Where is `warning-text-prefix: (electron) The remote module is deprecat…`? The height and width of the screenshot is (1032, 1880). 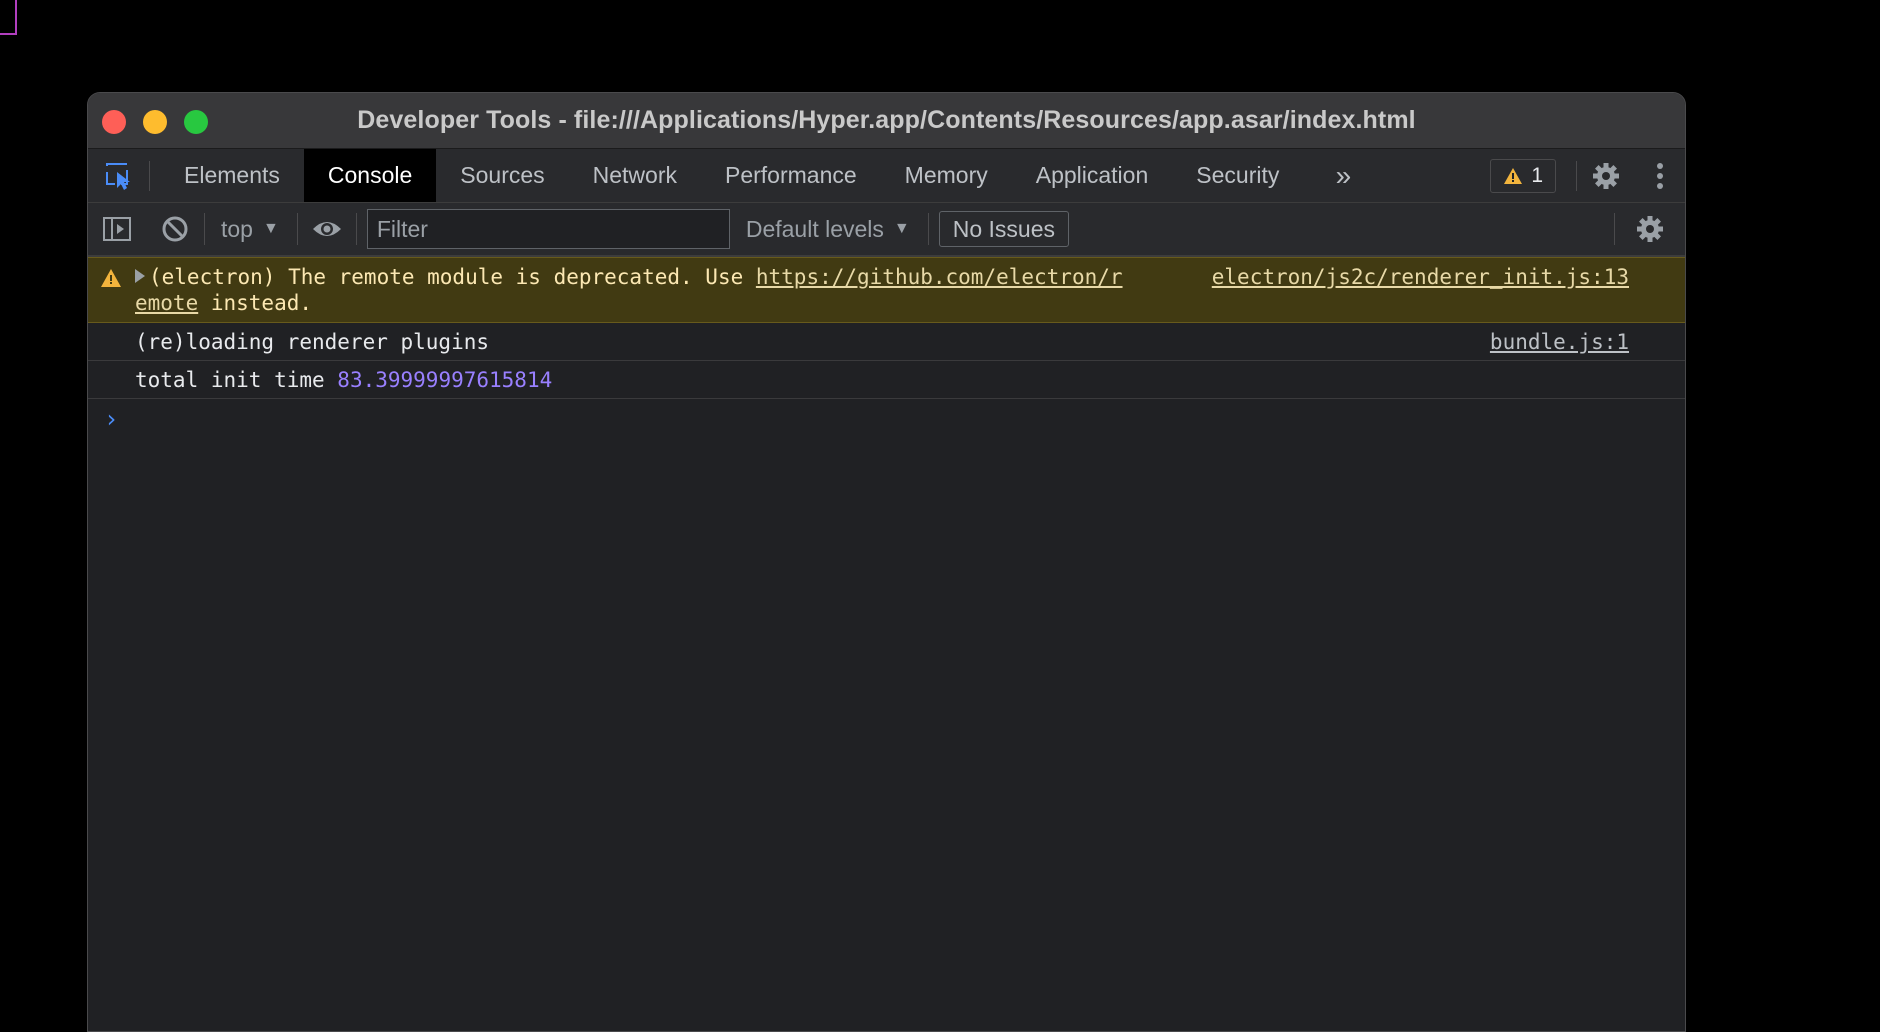
warning-text-prefix: (electron) The remote module is deprecat… is located at coordinates (452, 277).